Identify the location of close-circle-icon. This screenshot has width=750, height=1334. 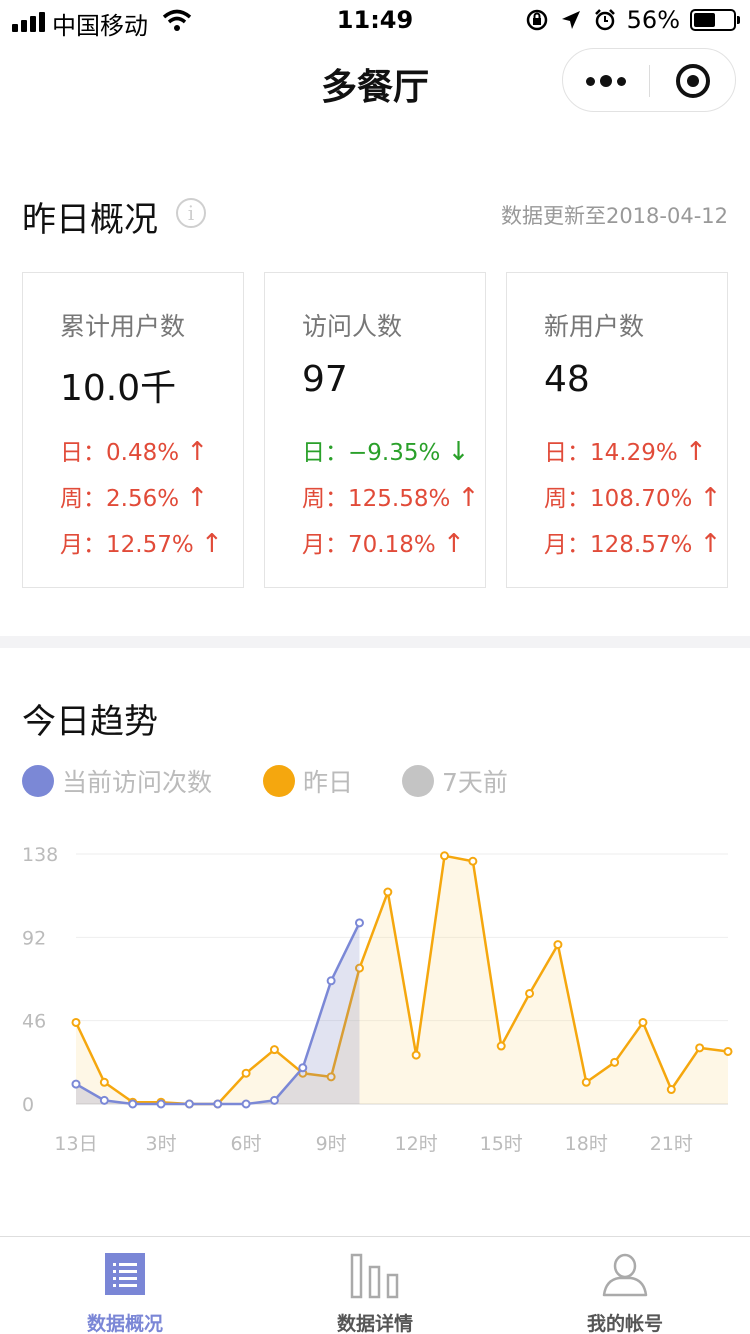
(693, 81).